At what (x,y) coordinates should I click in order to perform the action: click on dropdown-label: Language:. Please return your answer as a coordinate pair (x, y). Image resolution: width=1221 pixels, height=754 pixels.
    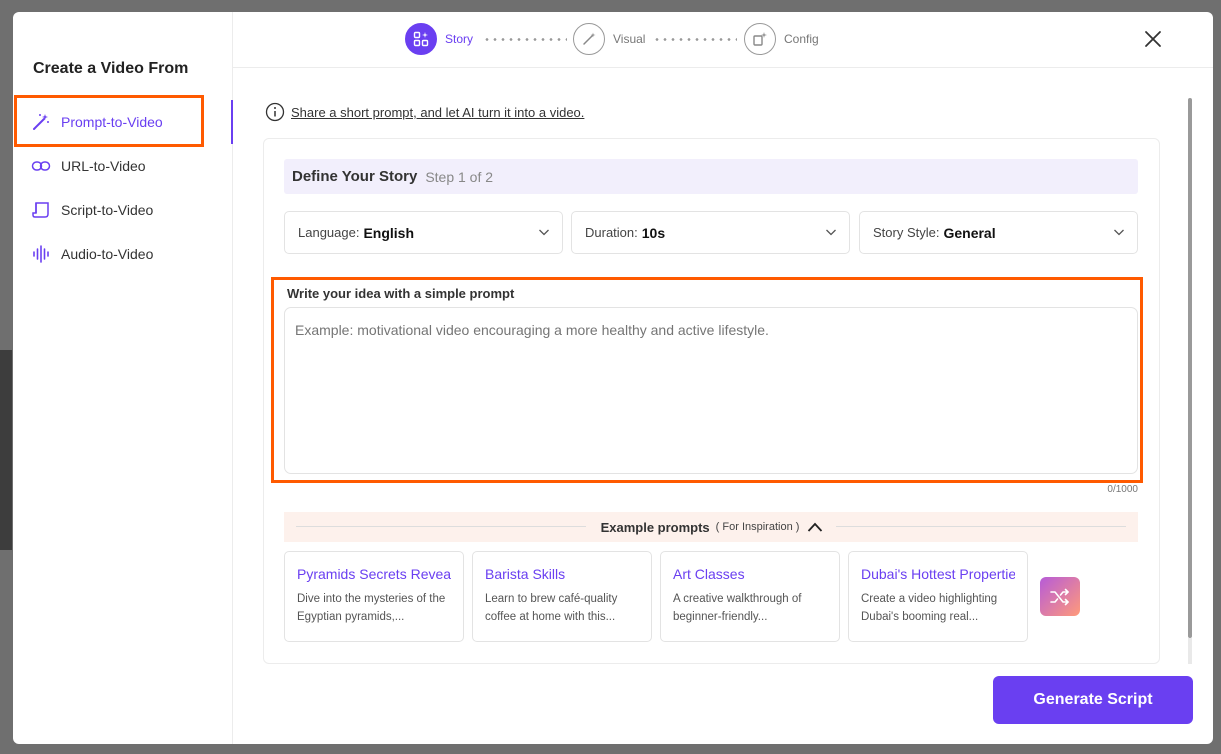
    Looking at the image, I should click on (329, 232).